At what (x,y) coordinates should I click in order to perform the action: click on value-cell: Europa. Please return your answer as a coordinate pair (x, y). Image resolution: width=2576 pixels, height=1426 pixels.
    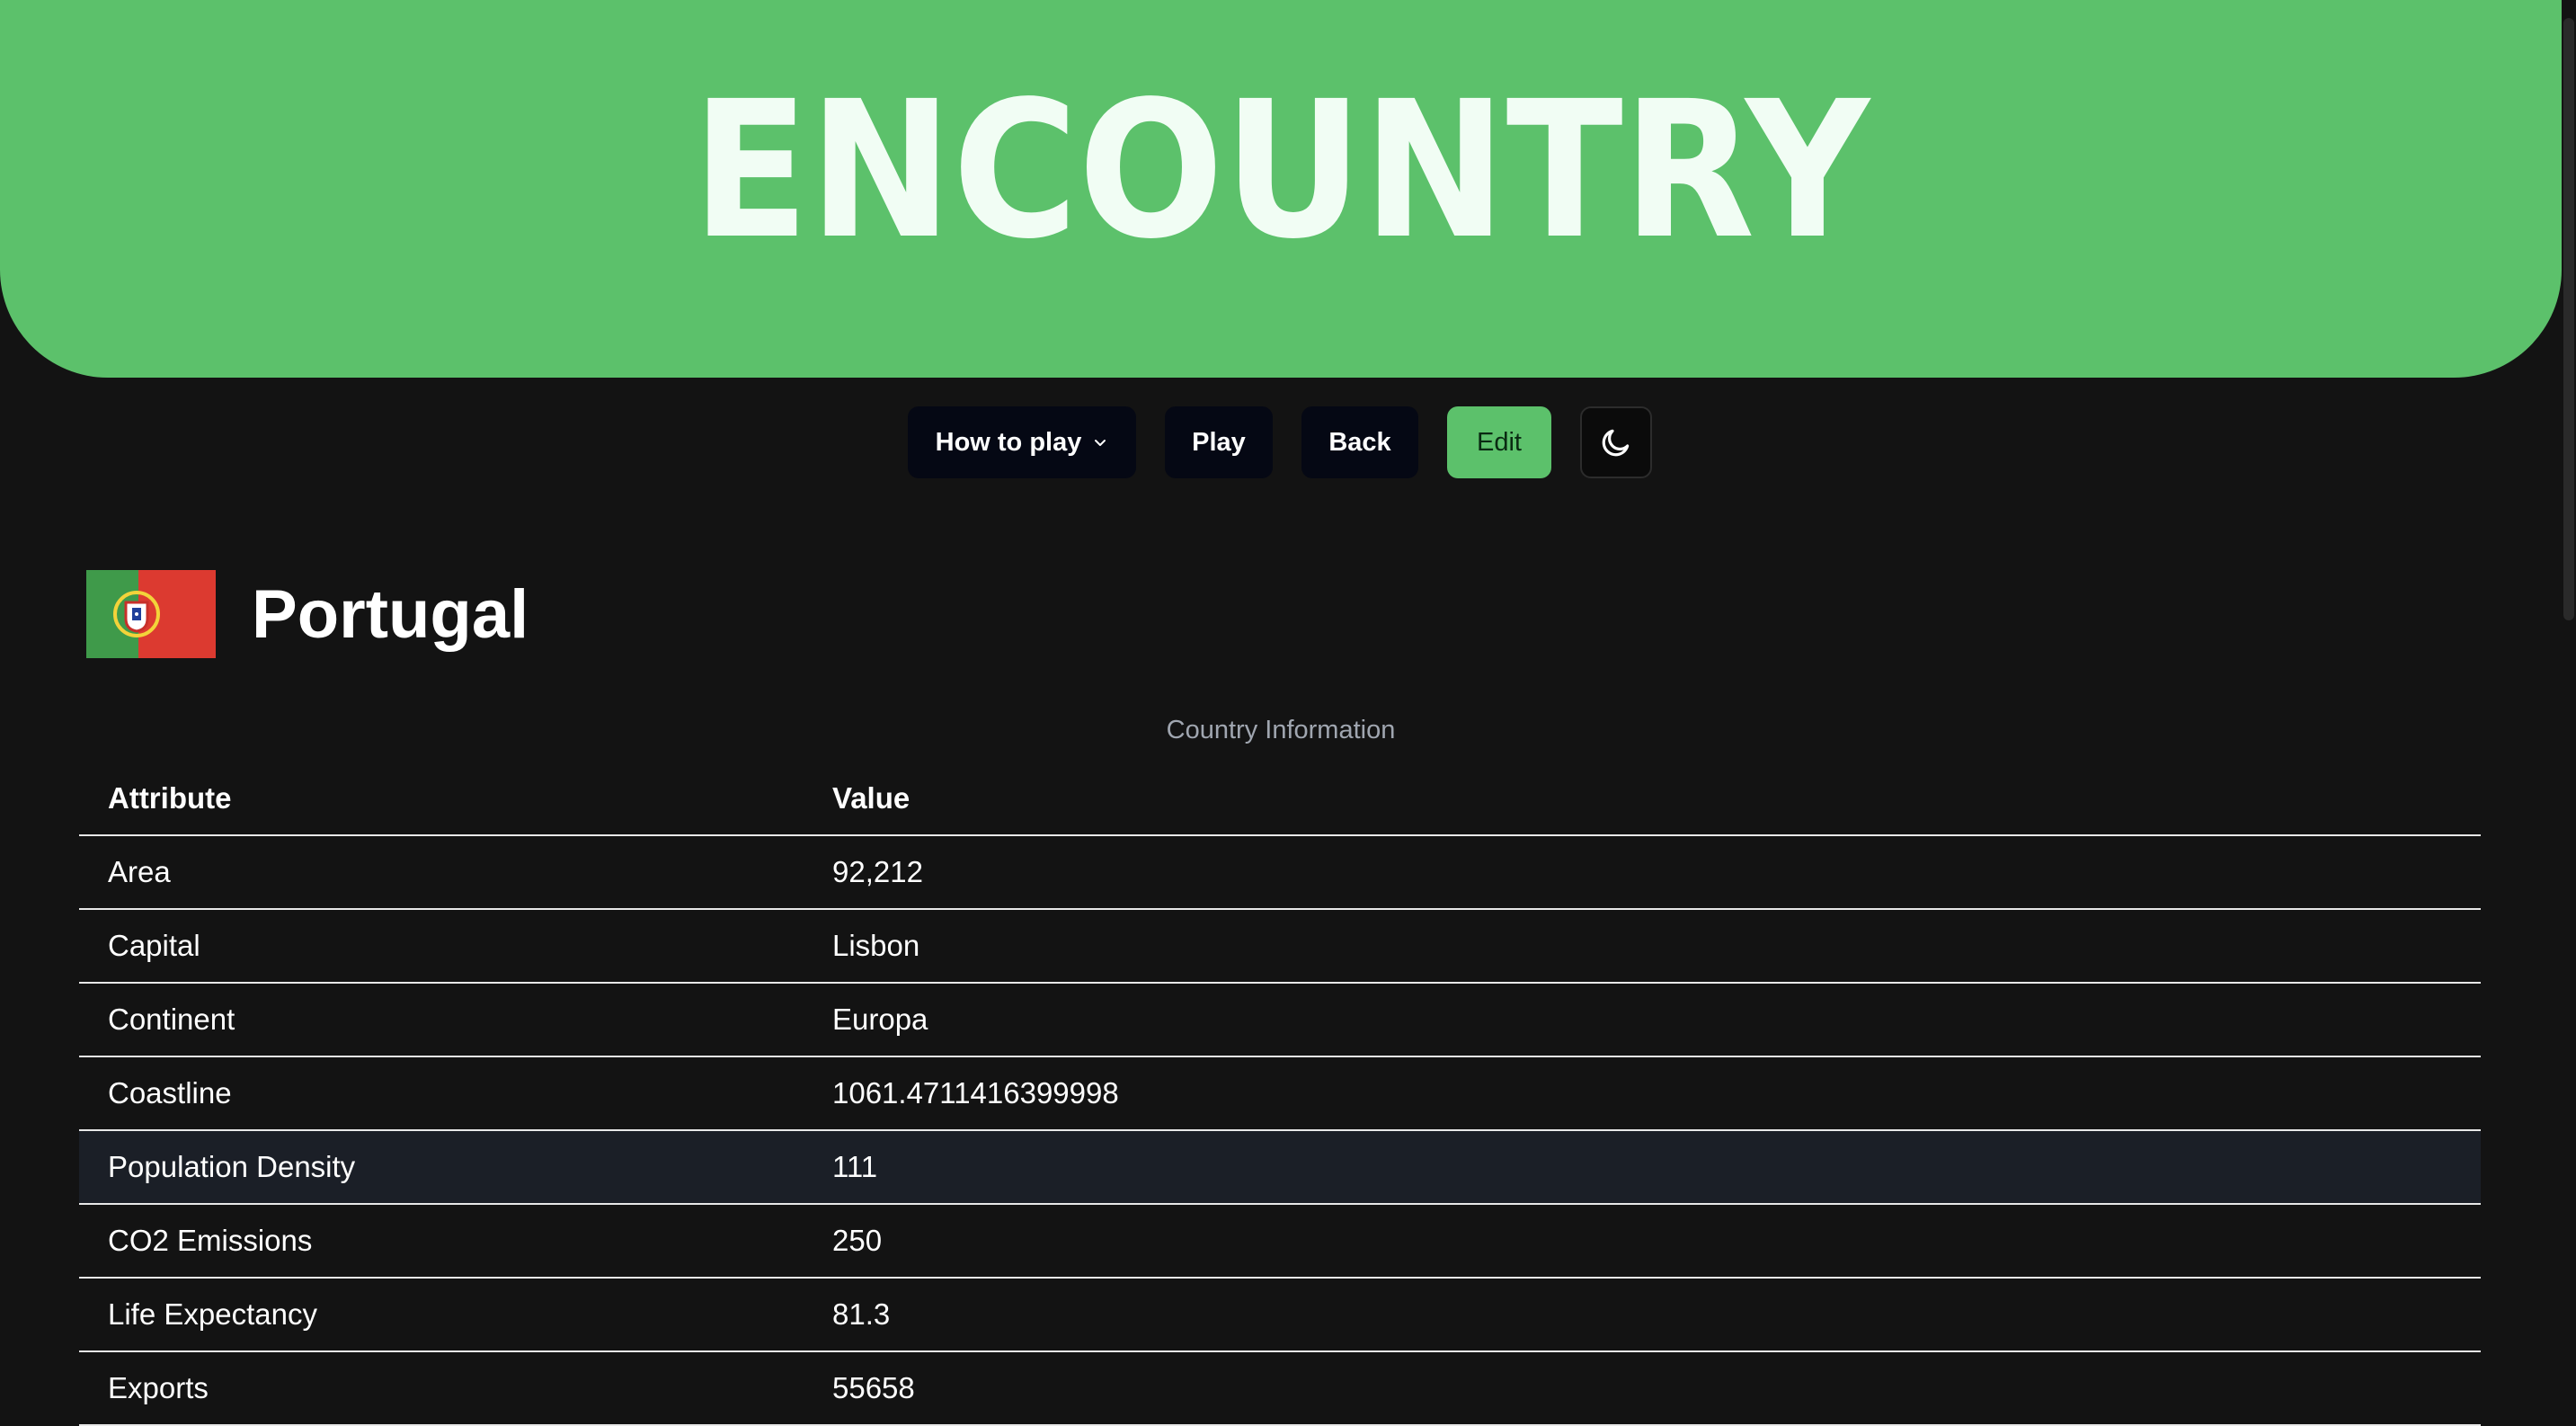
    Looking at the image, I should click on (880, 1019).